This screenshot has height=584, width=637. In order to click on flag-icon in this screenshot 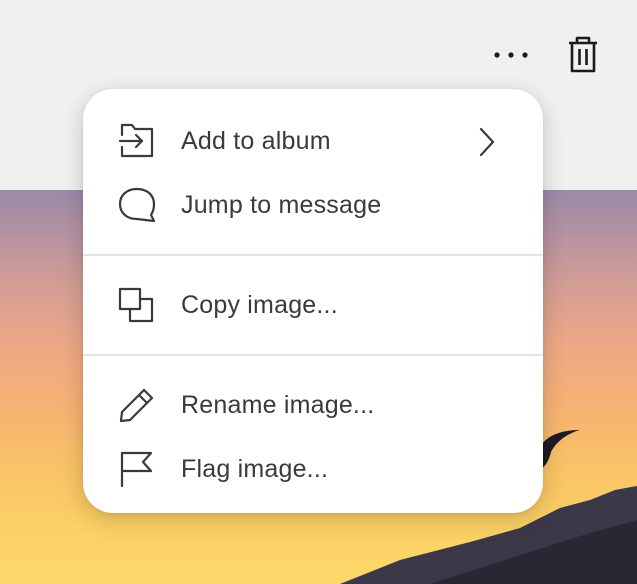, I will do `click(137, 469)`.